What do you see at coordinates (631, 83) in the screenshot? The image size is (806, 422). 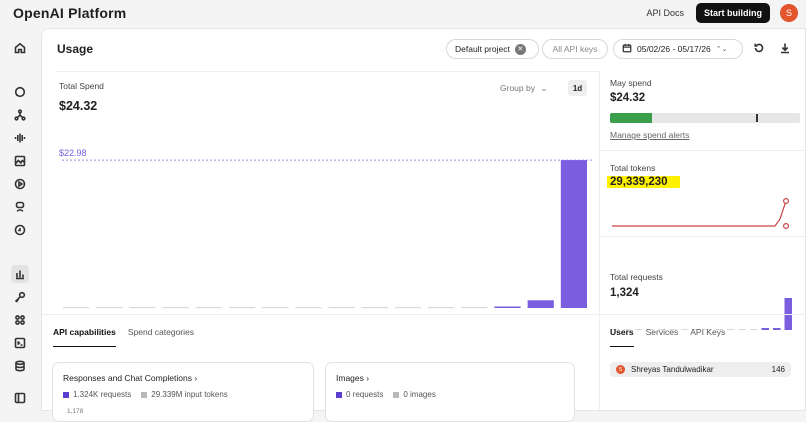 I see `may-spend-label: May spend` at bounding box center [631, 83].